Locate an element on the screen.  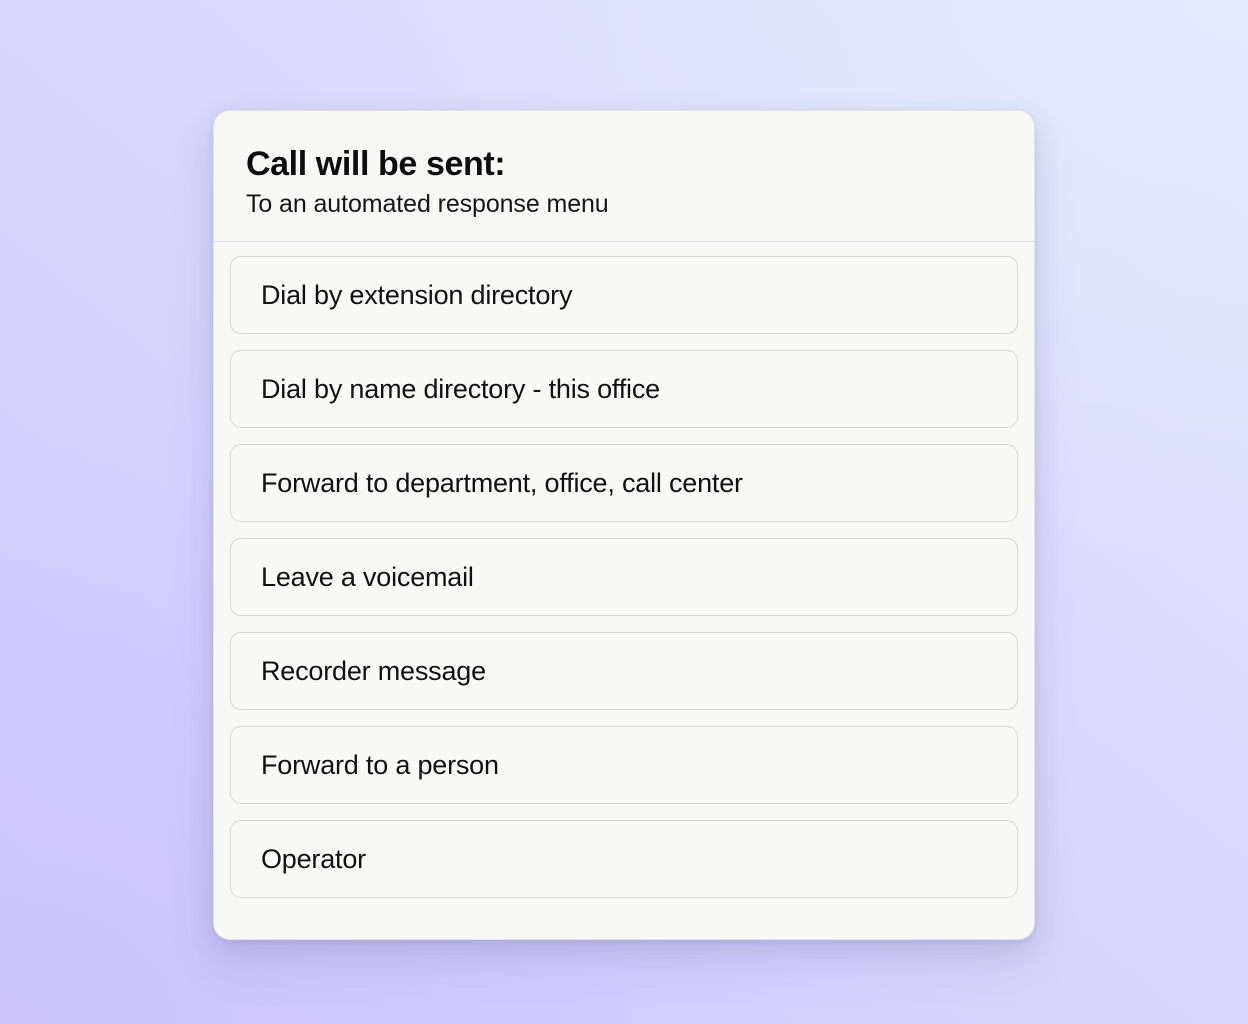
option-label: Forward to a person is located at coordinates (380, 764).